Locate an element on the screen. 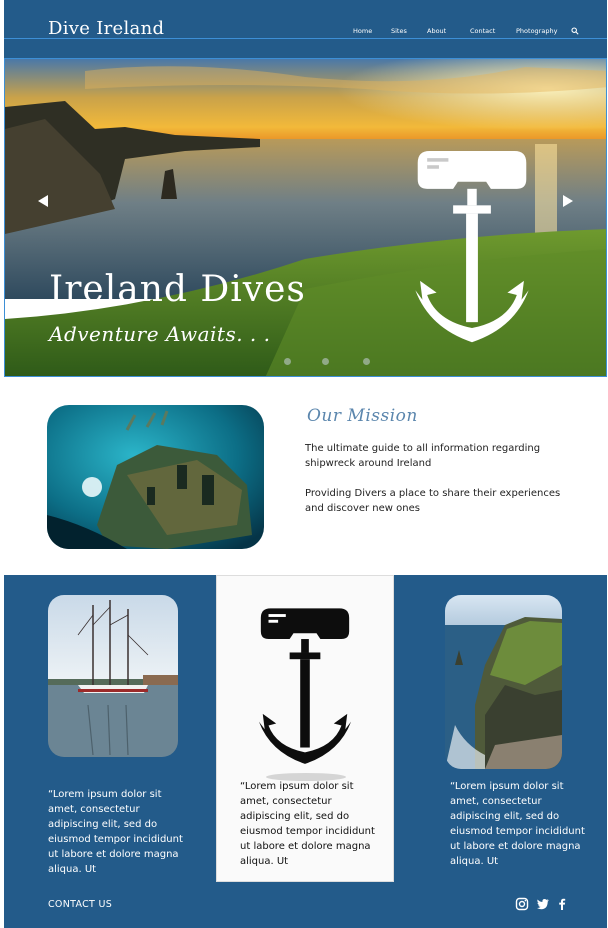 The width and height of the screenshot is (608, 928). tall-ship-photo is located at coordinates (113, 676).